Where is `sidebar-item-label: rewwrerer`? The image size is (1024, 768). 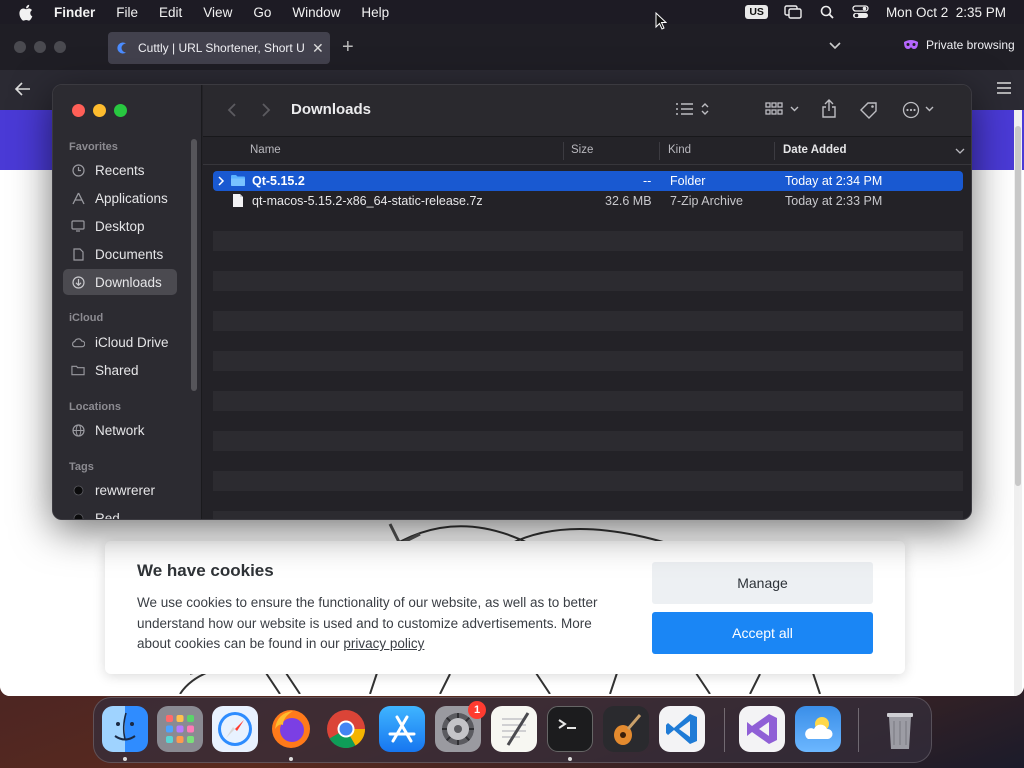 sidebar-item-label: rewwrerer is located at coordinates (125, 490).